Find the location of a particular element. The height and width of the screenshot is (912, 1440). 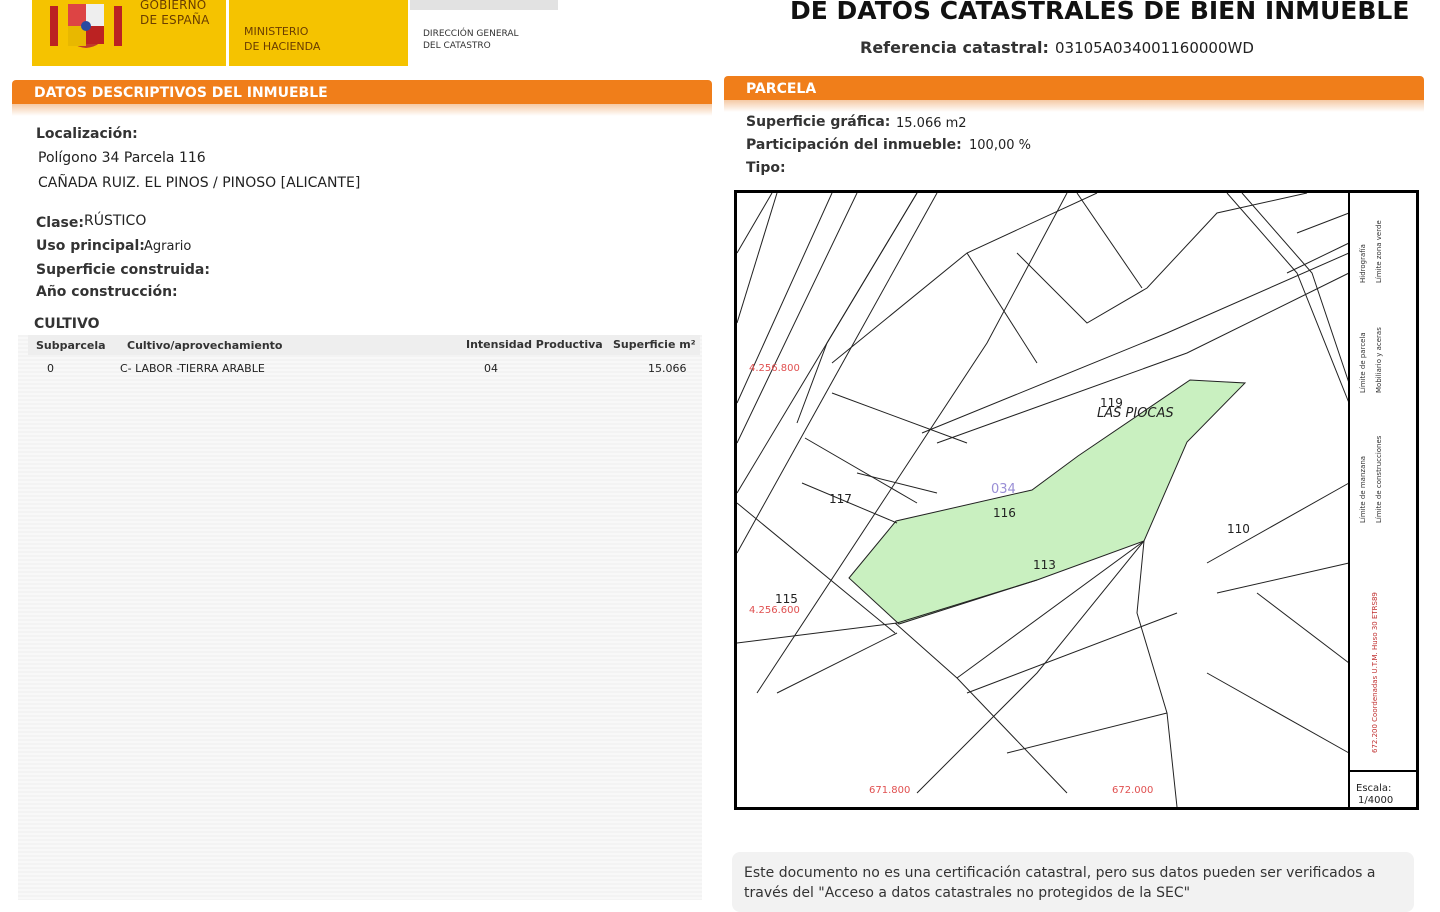

location-line1: Polígono 34 Parcela 116 is located at coordinates (122, 158).